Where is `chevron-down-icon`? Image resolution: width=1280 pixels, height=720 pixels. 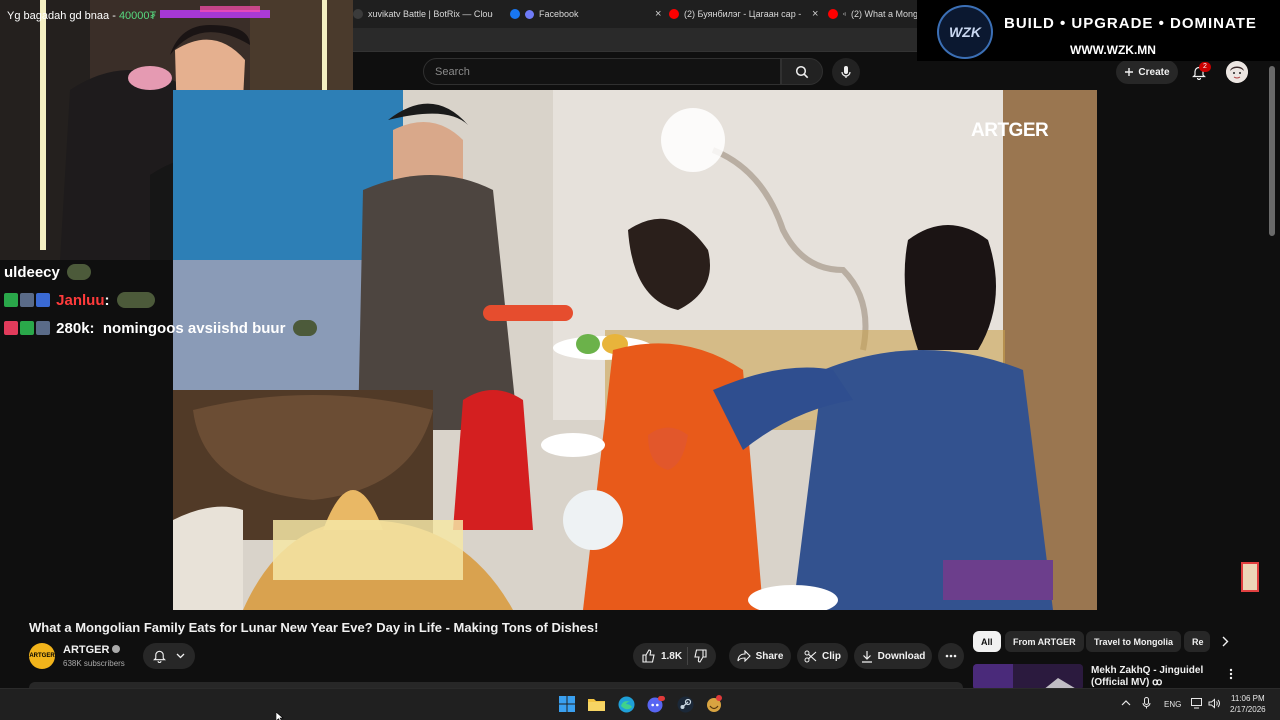 chevron-down-icon is located at coordinates (180, 656).